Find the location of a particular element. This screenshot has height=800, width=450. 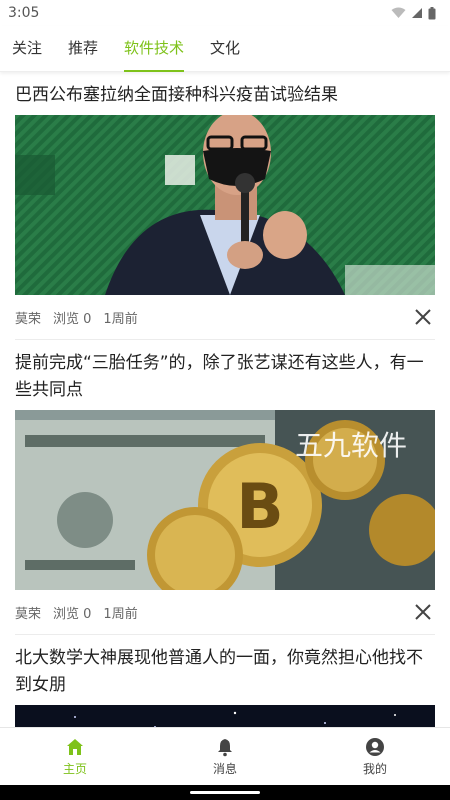

tab-follow: 关注 is located at coordinates (27, 49).